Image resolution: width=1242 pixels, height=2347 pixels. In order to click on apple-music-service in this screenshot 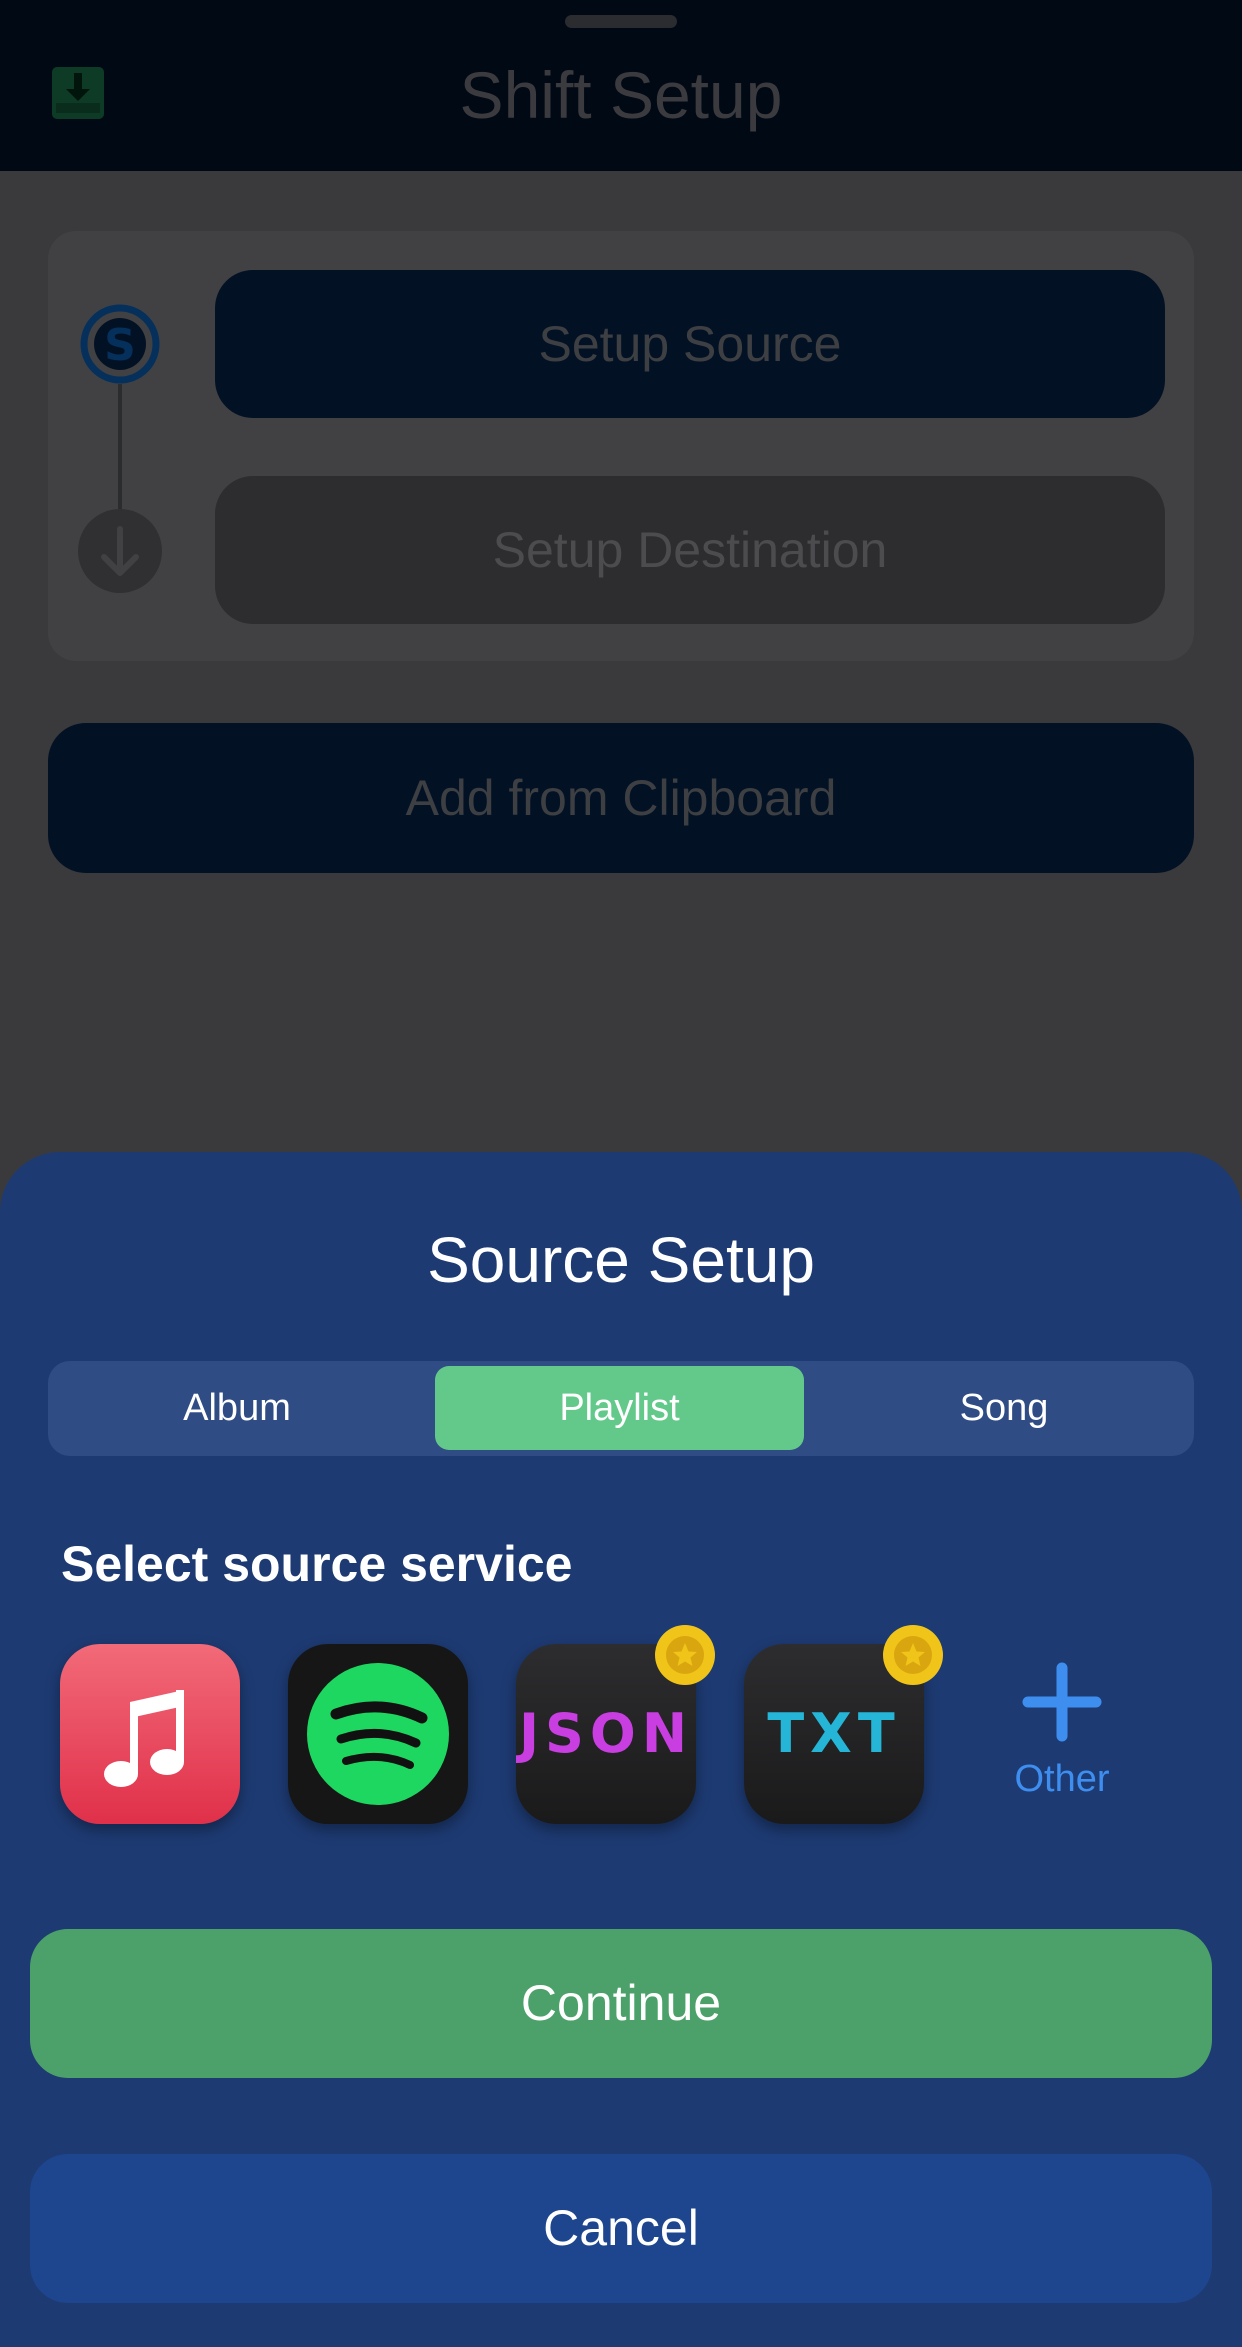, I will do `click(150, 1734)`.